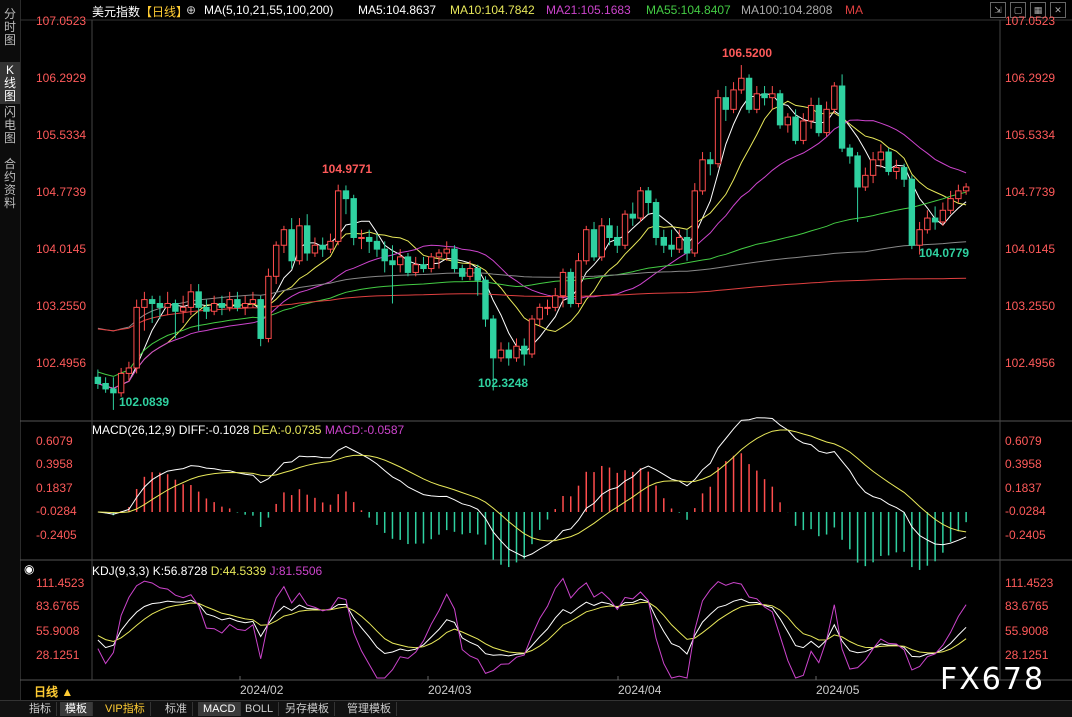  I want to click on tab-standard: 标准, so click(176, 709).